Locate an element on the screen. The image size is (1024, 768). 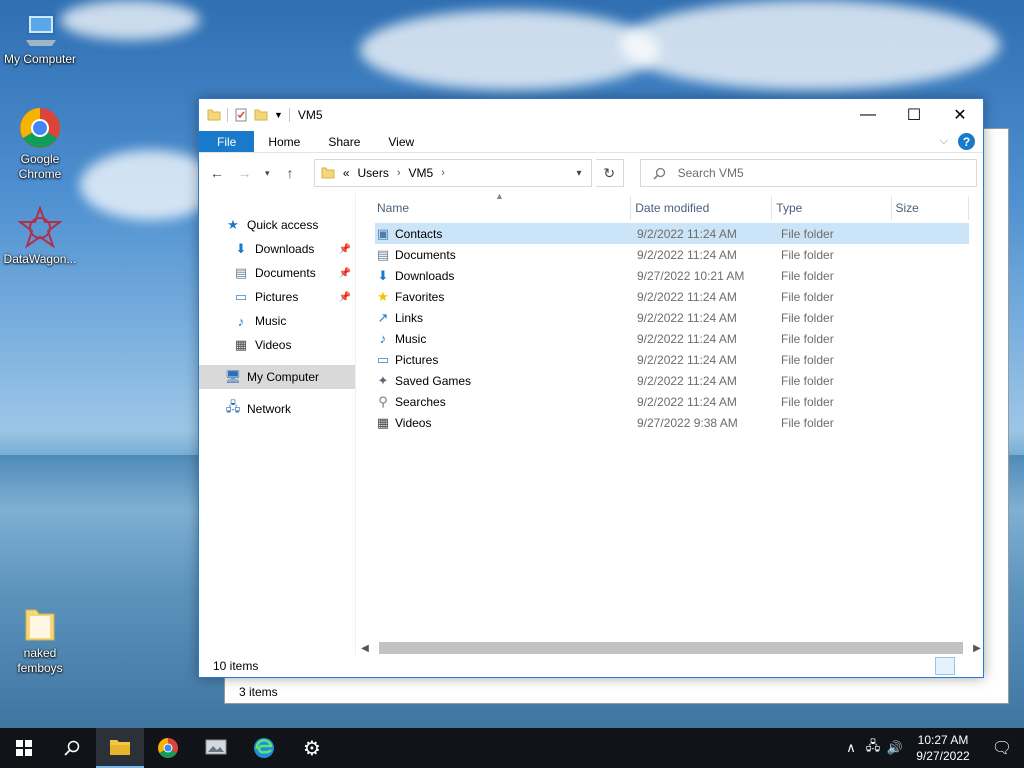
search-taskbar-button is located at coordinates (72, 748).